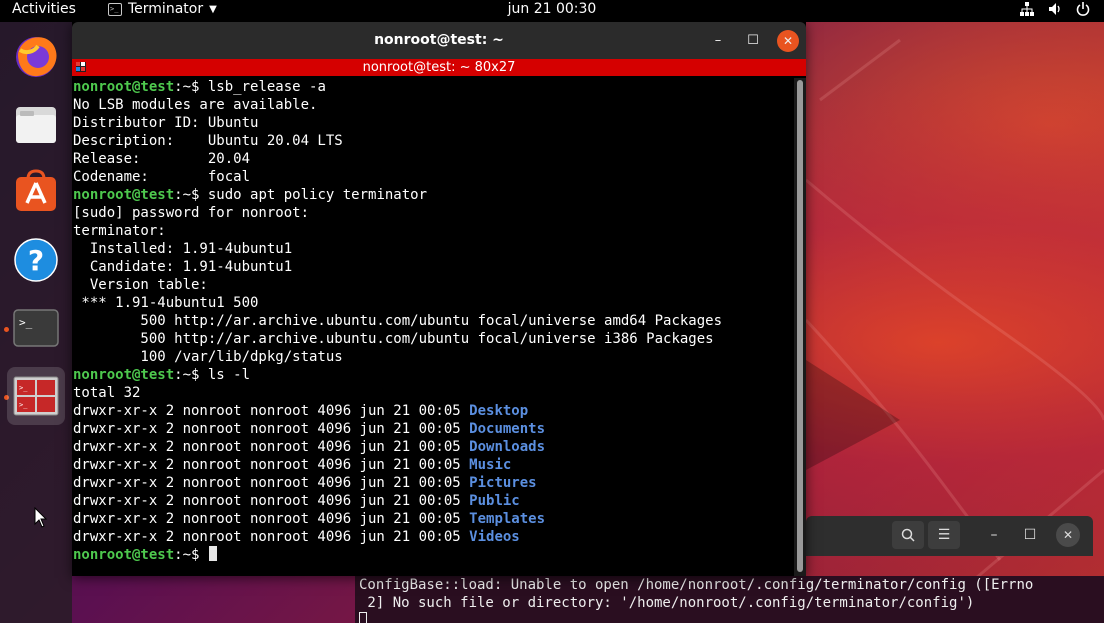 The image size is (1104, 623). What do you see at coordinates (162, 159) in the screenshot?
I see `terminal-output-line: Release: 20.04` at bounding box center [162, 159].